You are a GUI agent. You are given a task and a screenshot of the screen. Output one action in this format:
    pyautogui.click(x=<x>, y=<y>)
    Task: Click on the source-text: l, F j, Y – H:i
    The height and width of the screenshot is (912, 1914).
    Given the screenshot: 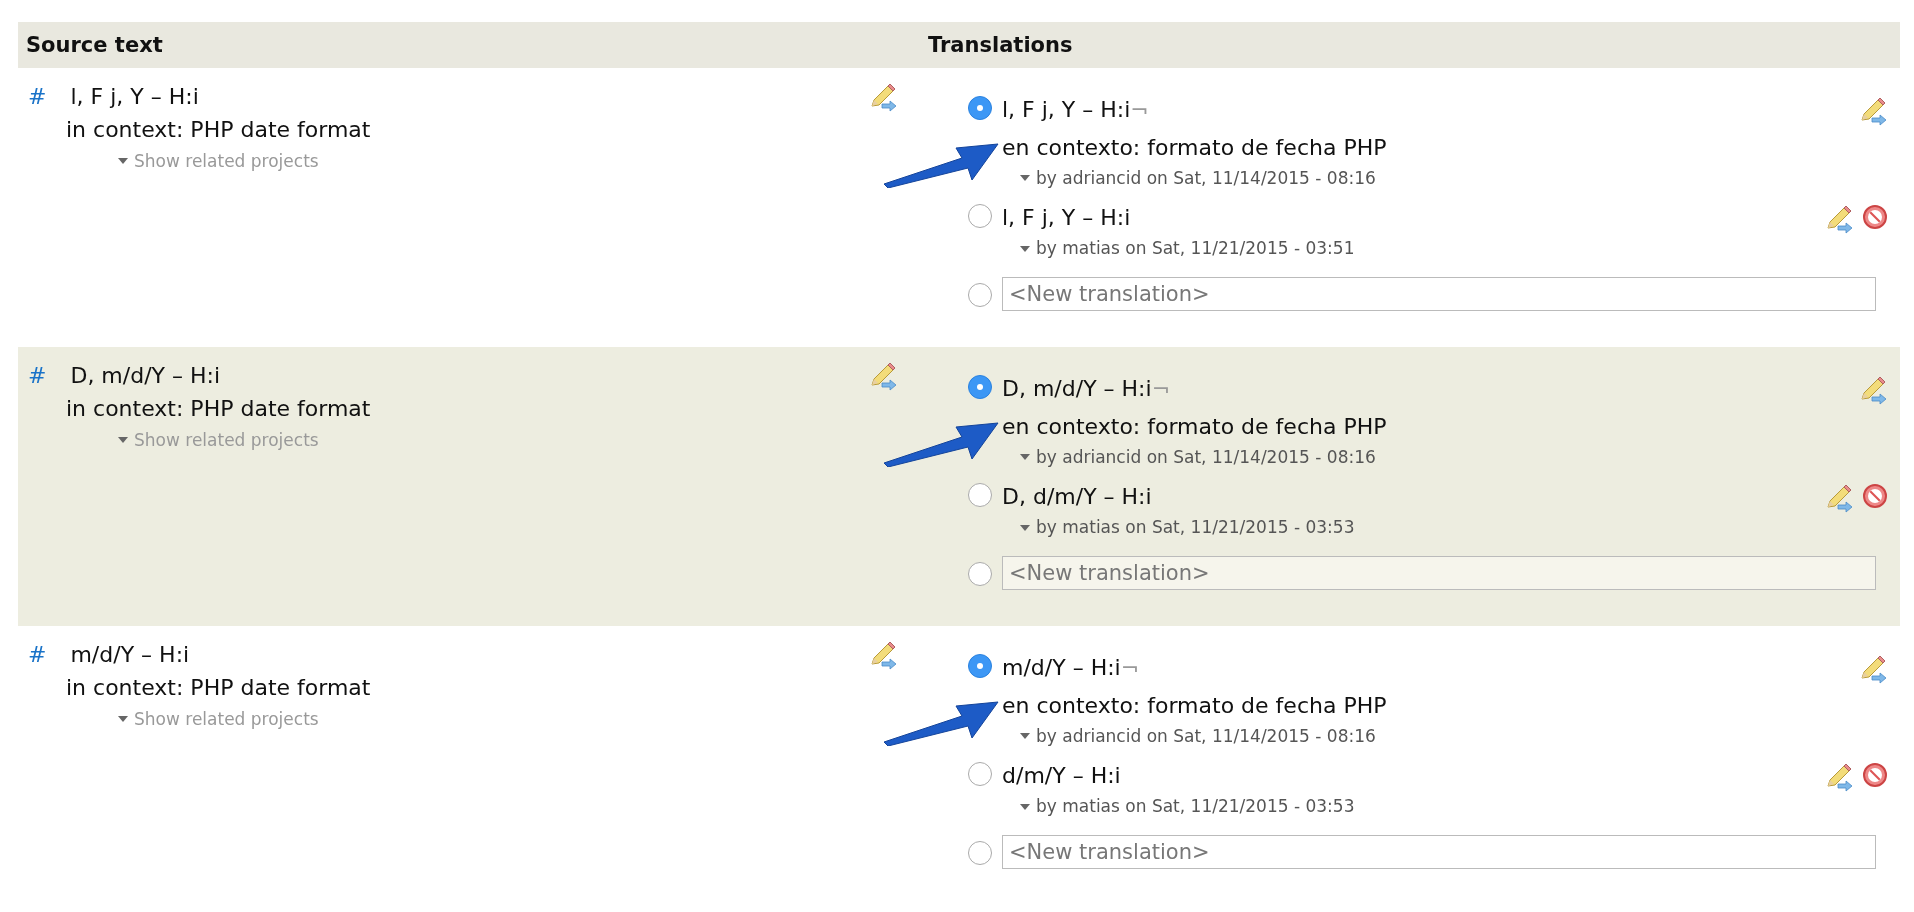 What is the action you would take?
    pyautogui.click(x=134, y=97)
    